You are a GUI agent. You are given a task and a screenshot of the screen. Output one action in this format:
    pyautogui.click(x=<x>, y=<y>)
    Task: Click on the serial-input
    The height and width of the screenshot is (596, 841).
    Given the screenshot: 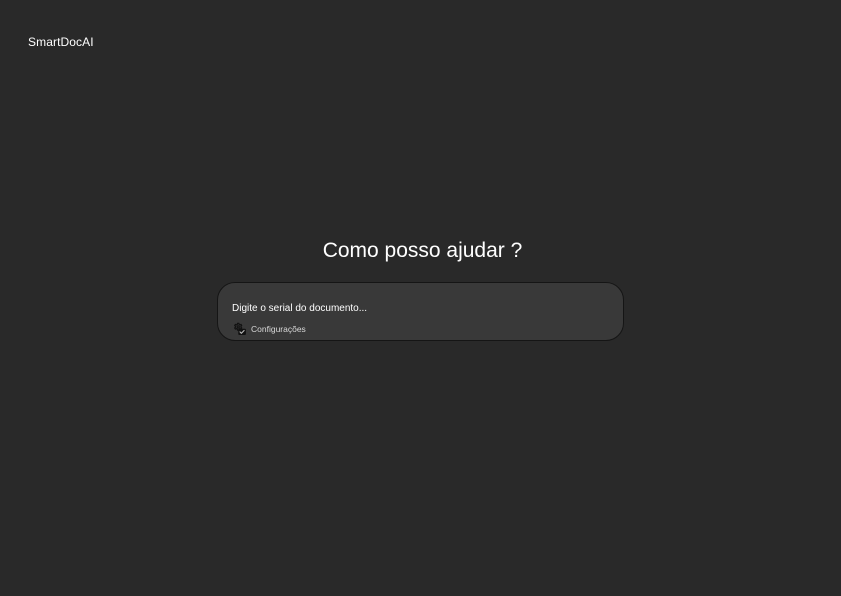 What is the action you would take?
    pyautogui.click(x=417, y=309)
    